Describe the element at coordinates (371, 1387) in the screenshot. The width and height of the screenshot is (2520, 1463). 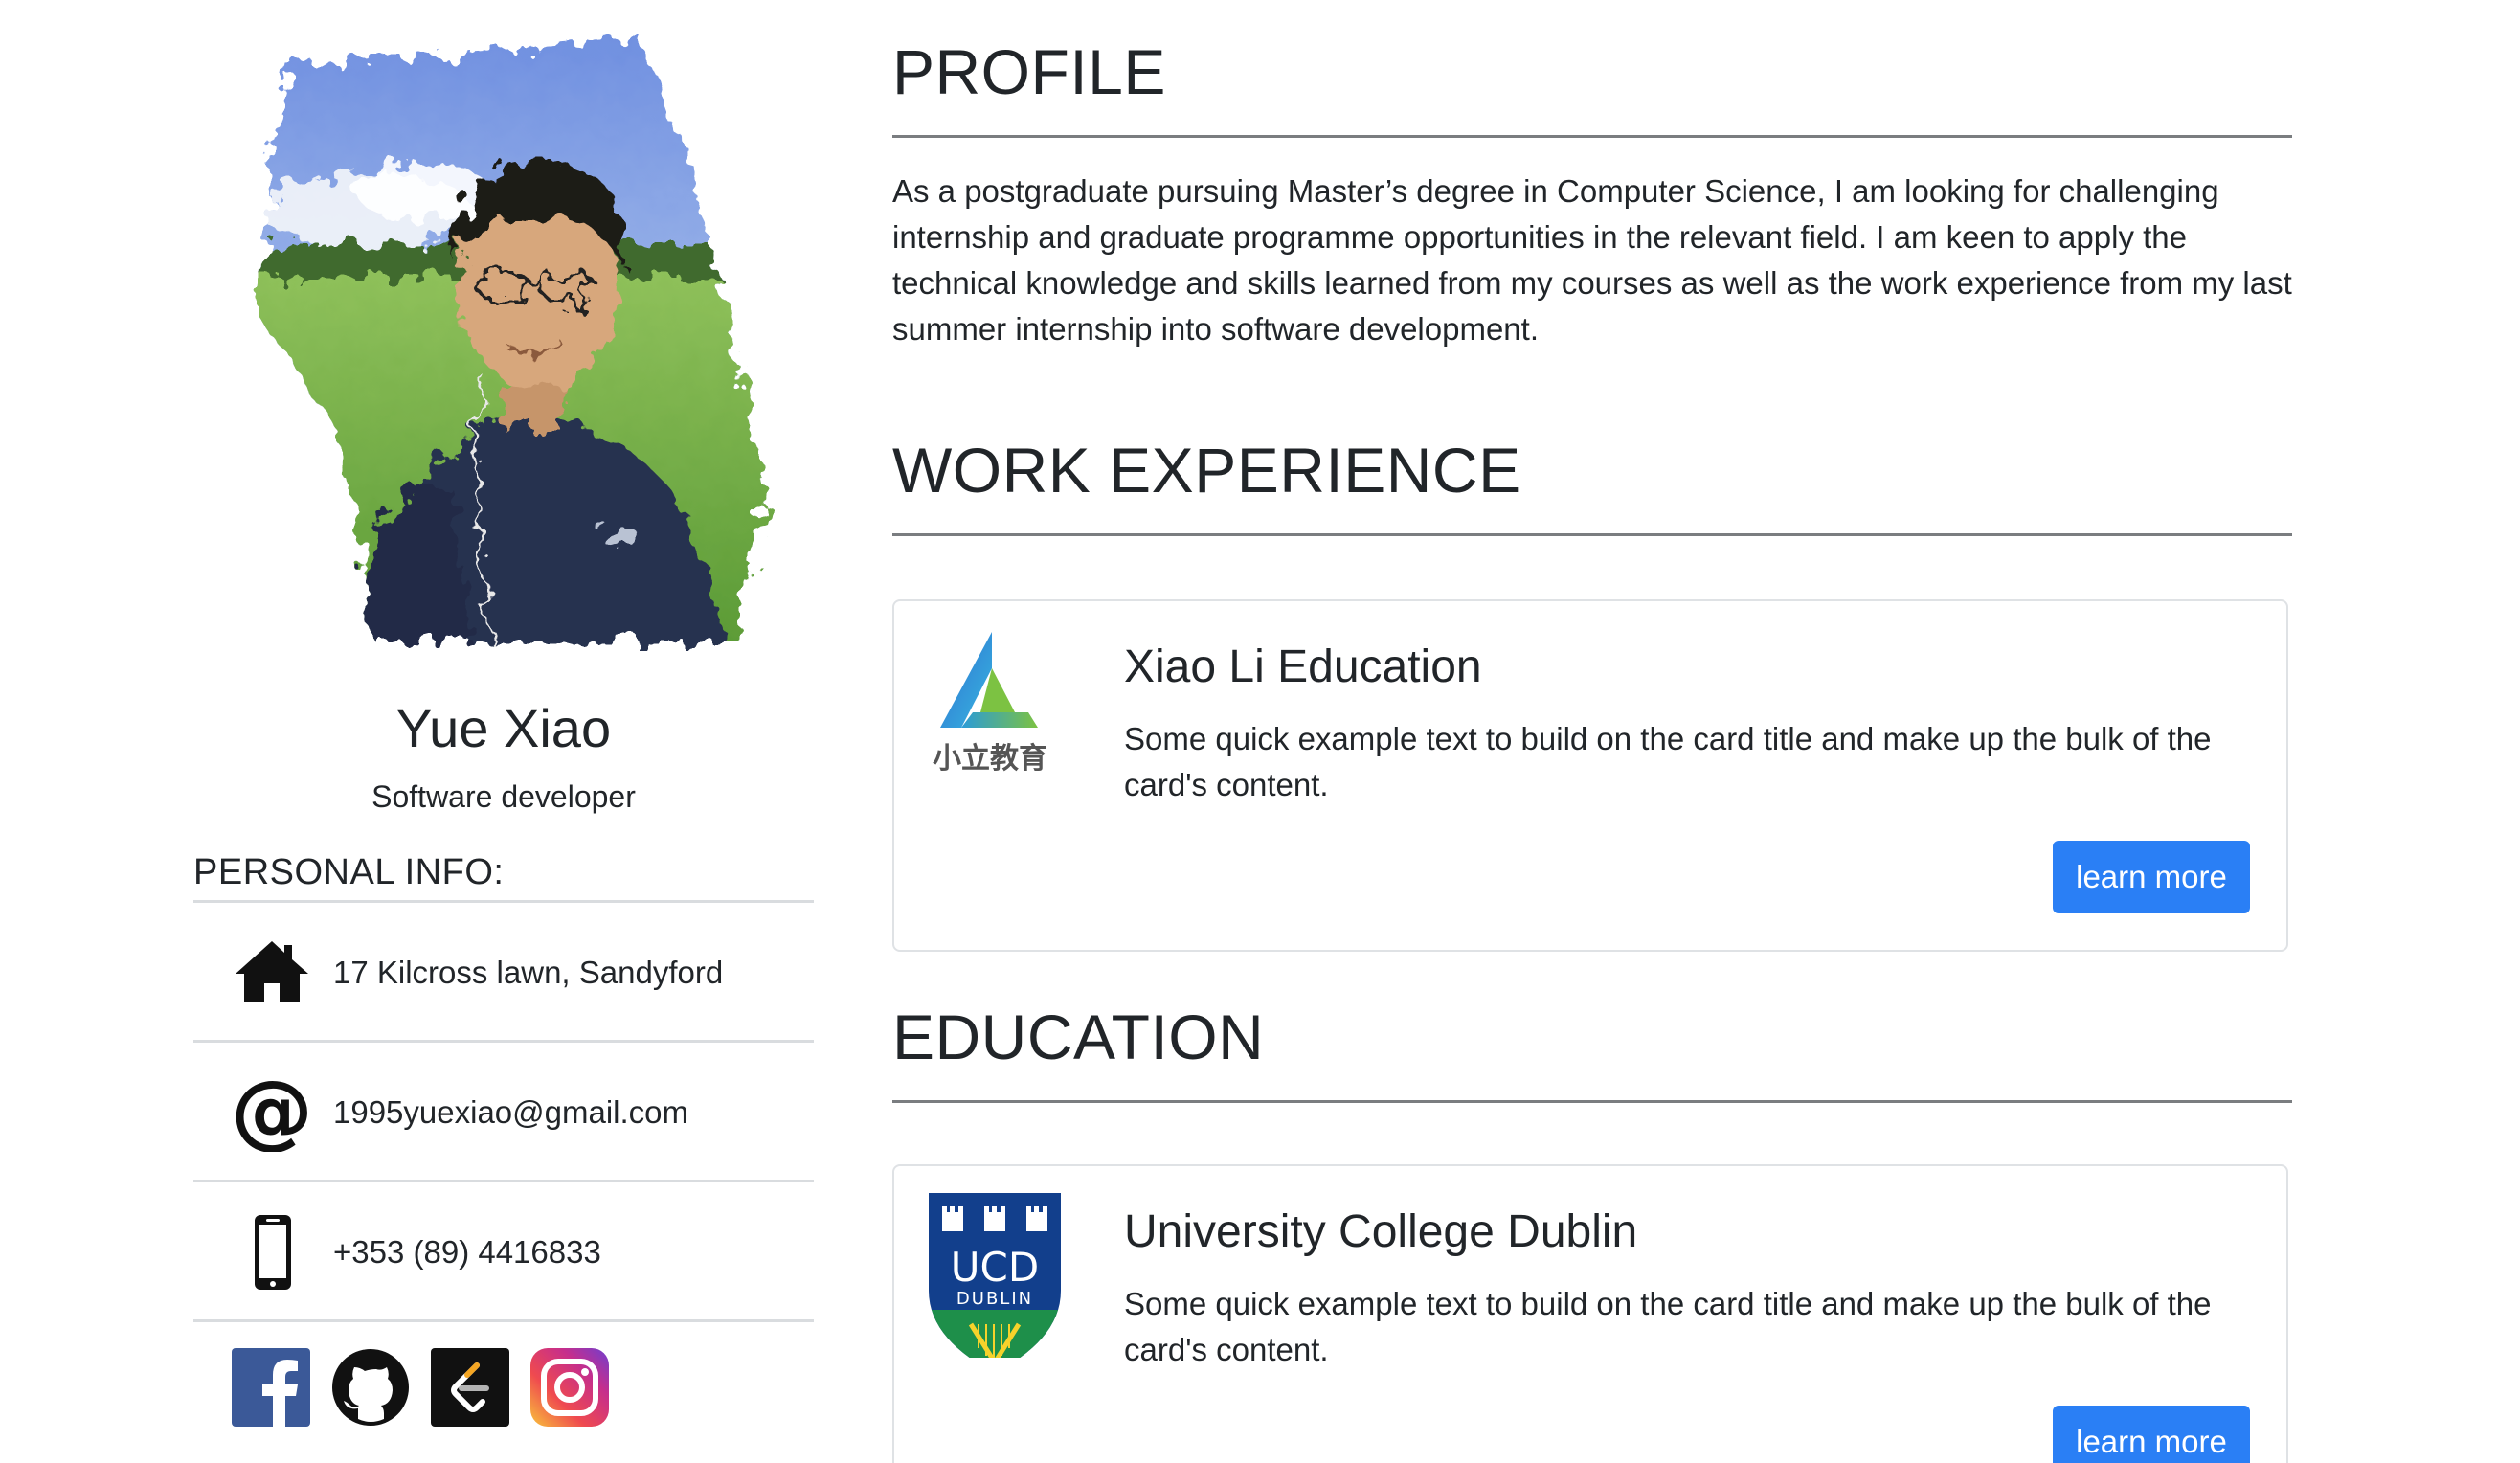
I see `github-icon` at that location.